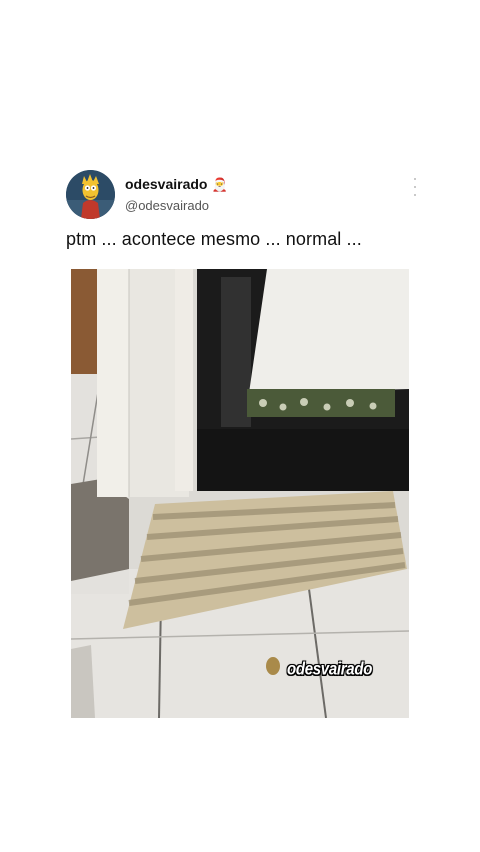  I want to click on post-header: odesvairado 🎅 @odesvairado, so click(246, 195).